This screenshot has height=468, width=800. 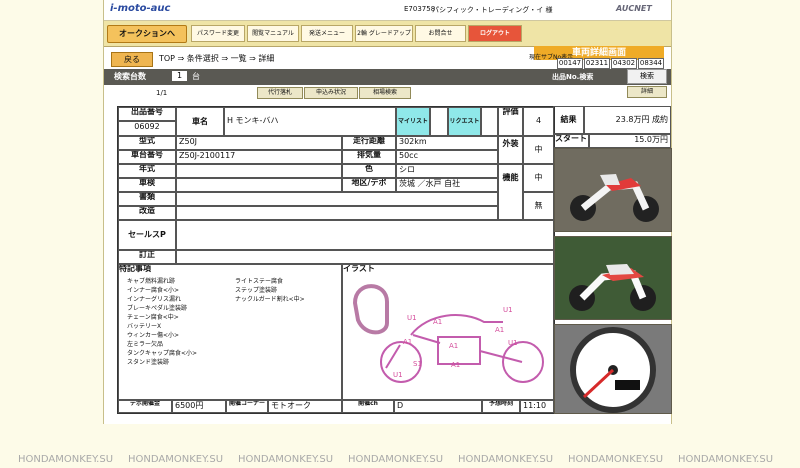 What do you see at coordinates (630, 141) in the screenshot?
I see `start-value: 15.0万円` at bounding box center [630, 141].